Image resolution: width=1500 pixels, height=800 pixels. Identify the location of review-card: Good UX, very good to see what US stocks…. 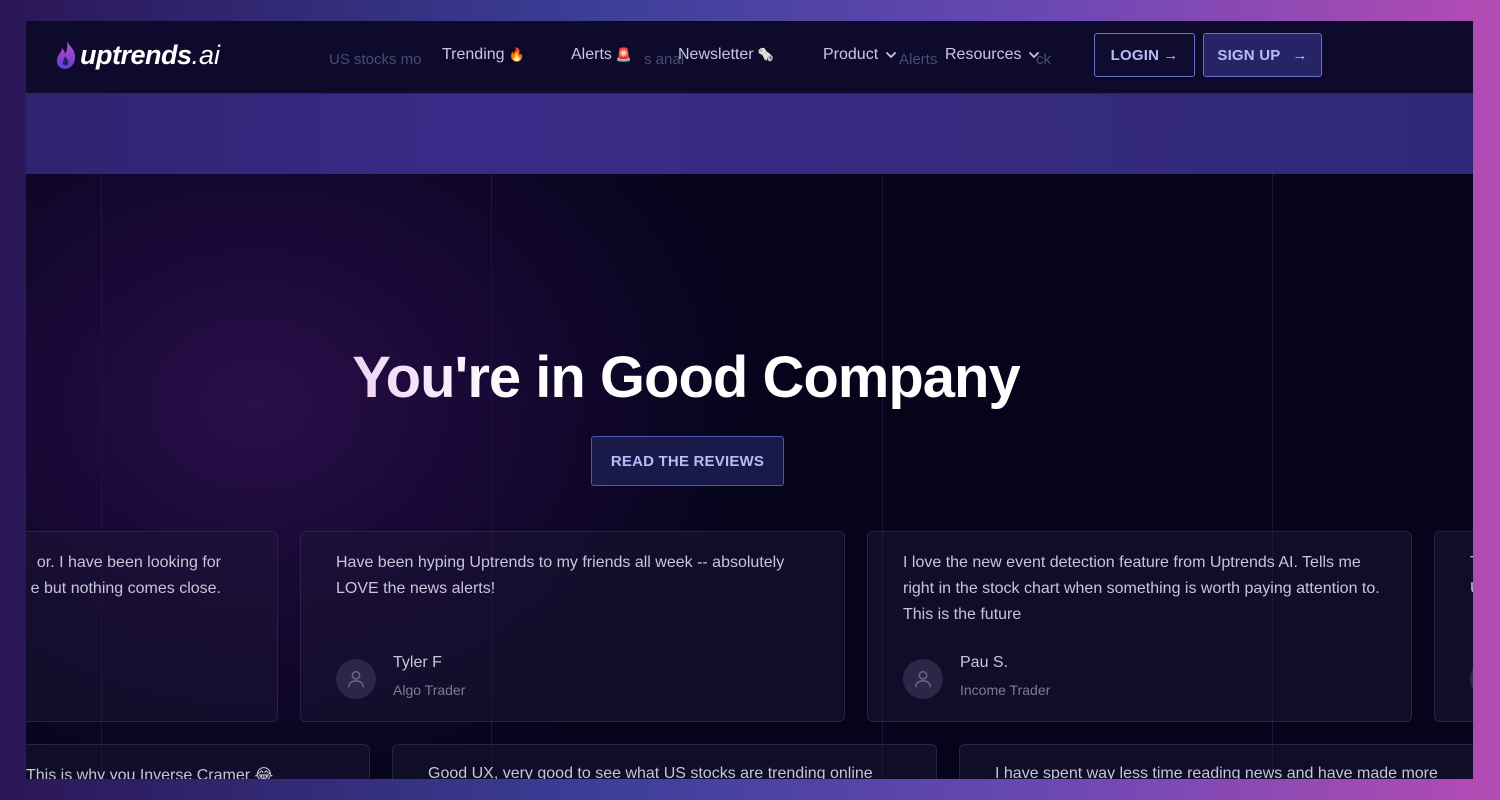
(664, 761).